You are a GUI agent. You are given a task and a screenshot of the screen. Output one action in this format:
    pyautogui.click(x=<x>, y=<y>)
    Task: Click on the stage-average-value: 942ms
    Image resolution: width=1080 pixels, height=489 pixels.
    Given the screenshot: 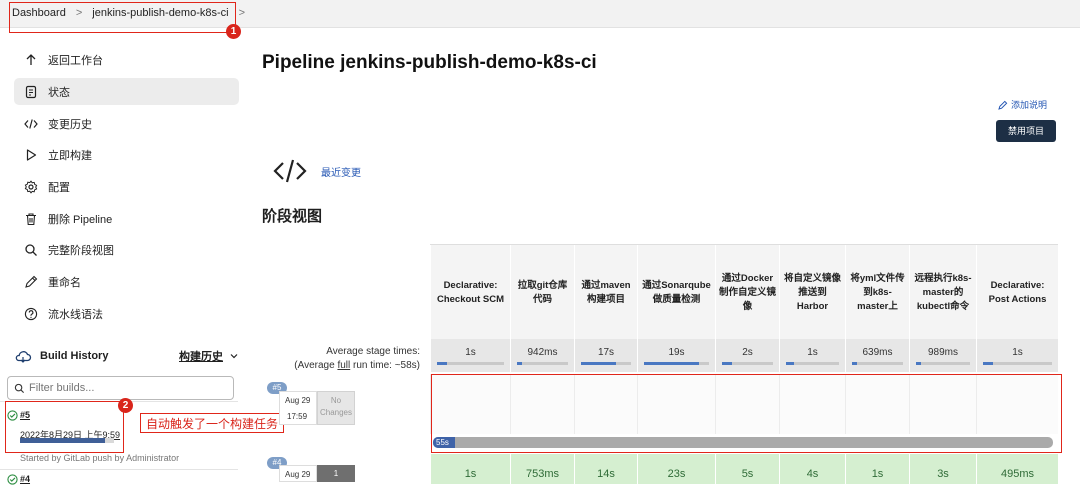 What is the action you would take?
    pyautogui.click(x=542, y=352)
    